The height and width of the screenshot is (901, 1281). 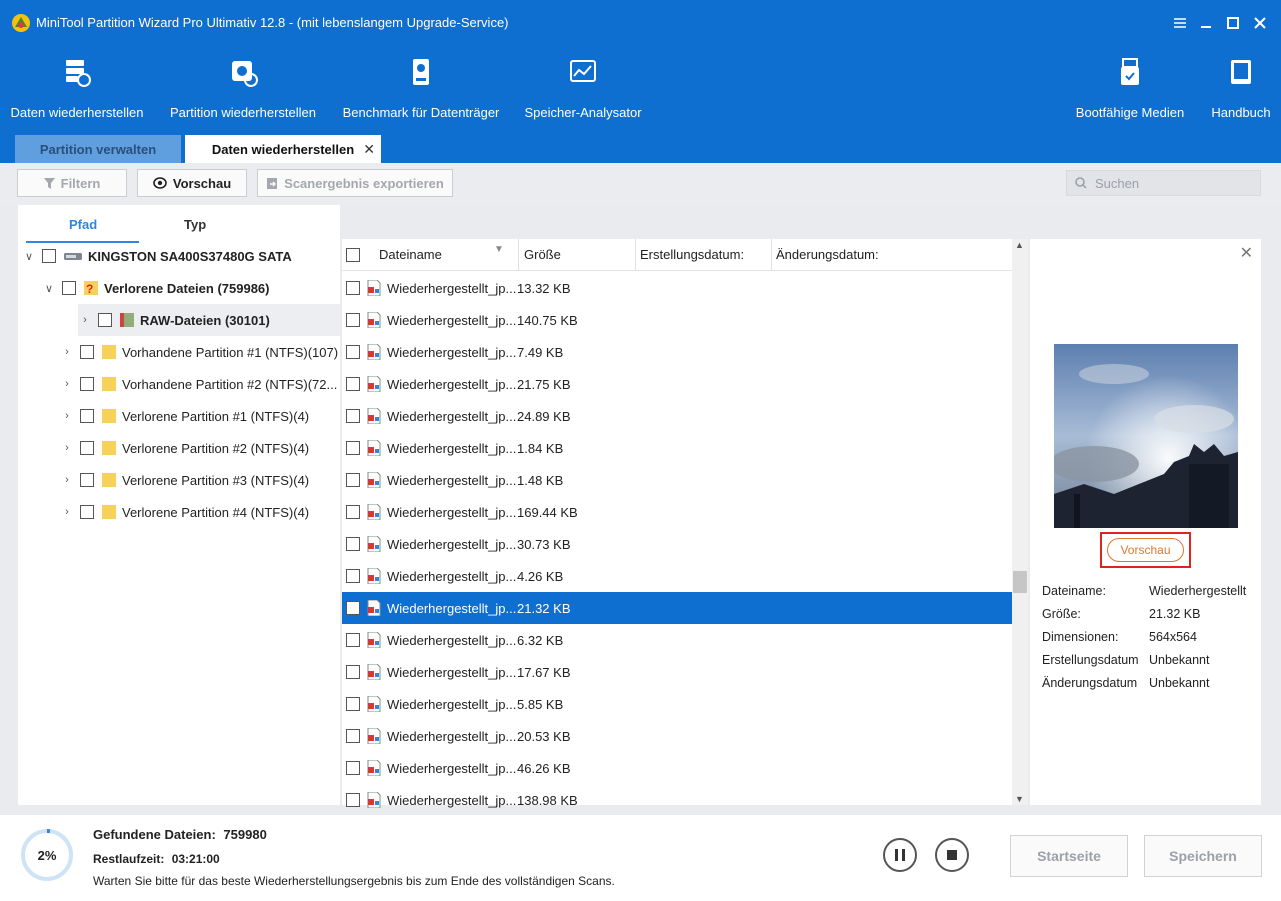 I want to click on tab-type: Typ, so click(x=195, y=224).